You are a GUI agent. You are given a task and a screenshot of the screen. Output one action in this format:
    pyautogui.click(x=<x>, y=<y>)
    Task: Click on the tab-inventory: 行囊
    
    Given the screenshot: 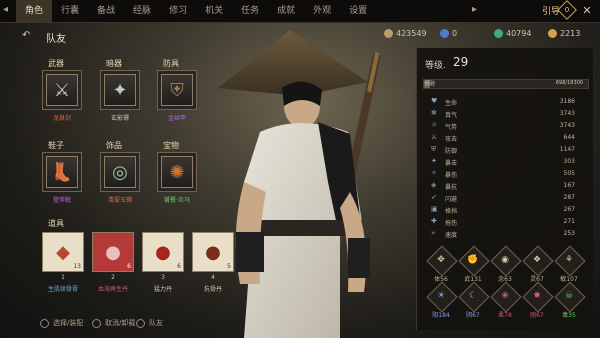 What is the action you would take?
    pyautogui.click(x=70, y=11)
    